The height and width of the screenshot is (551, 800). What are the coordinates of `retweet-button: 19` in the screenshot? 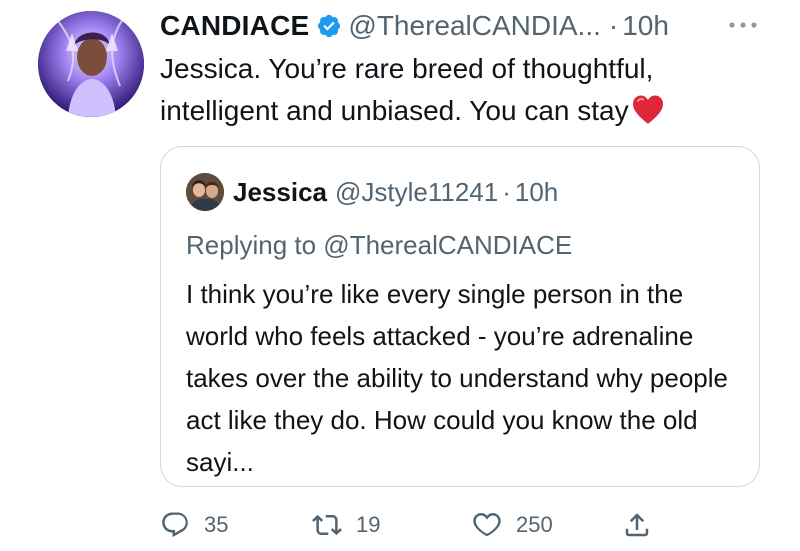 It's located at (346, 525).